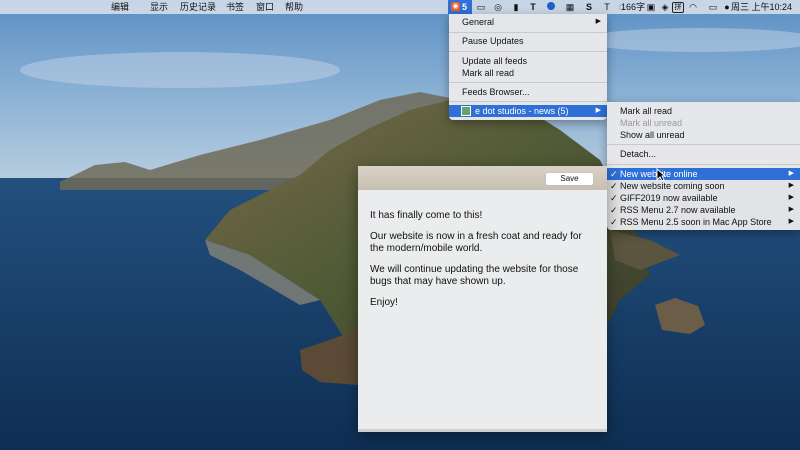 This screenshot has height=450, width=800. Describe the element at coordinates (522, 111) in the screenshot. I see `menu-item-label: e dot studios - news (5)` at that location.